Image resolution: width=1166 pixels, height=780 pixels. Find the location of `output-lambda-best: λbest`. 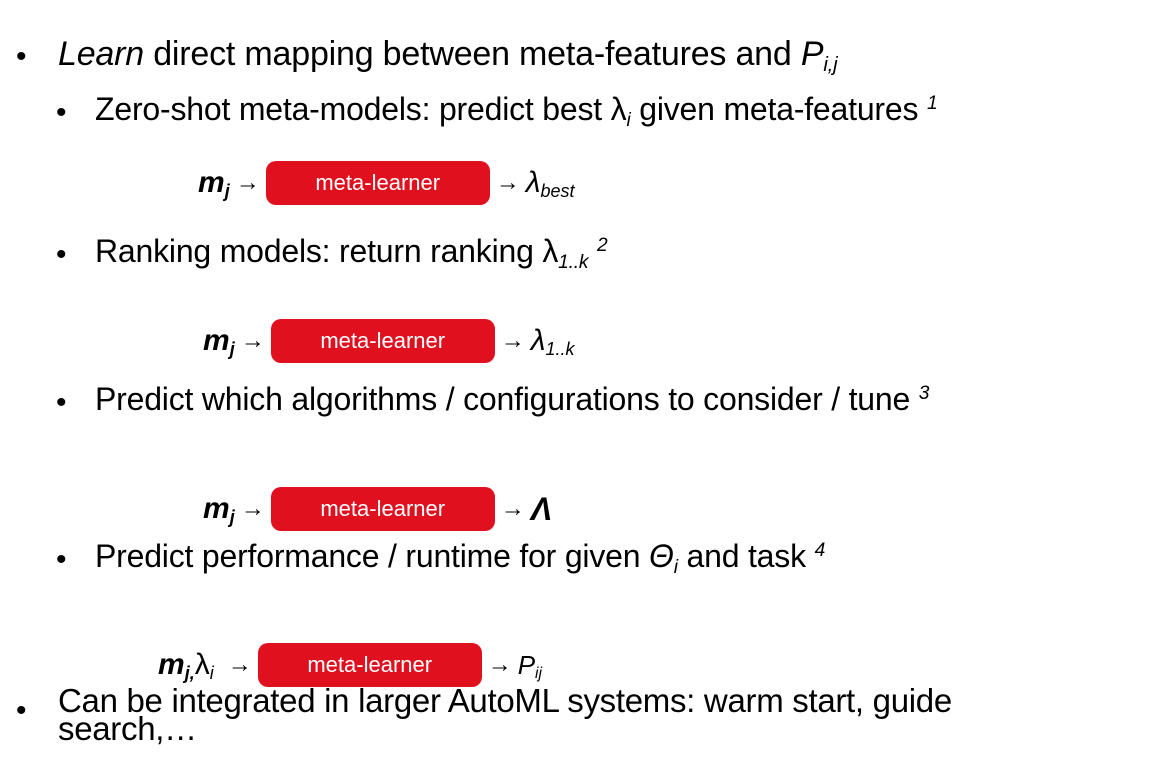

output-lambda-best: λbest is located at coordinates (550, 183).